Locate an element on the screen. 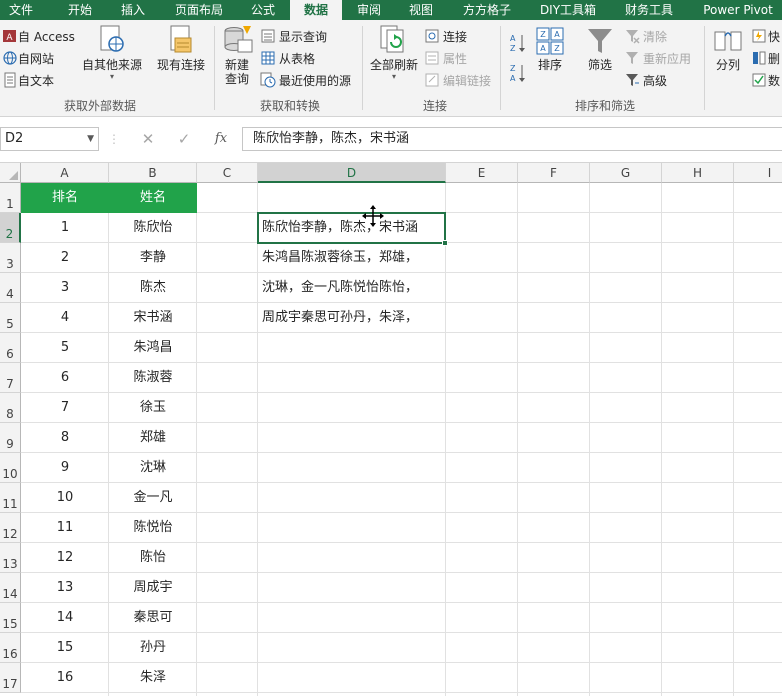 The width and height of the screenshot is (782, 696). row-header: 15 is located at coordinates (10, 618).